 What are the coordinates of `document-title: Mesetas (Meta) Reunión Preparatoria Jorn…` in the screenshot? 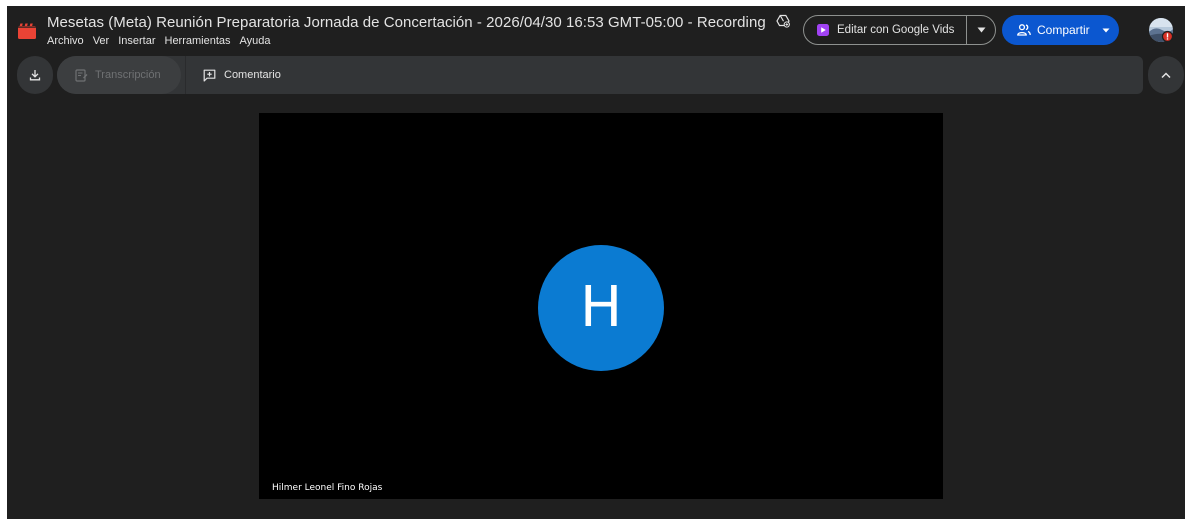 It's located at (418, 23).